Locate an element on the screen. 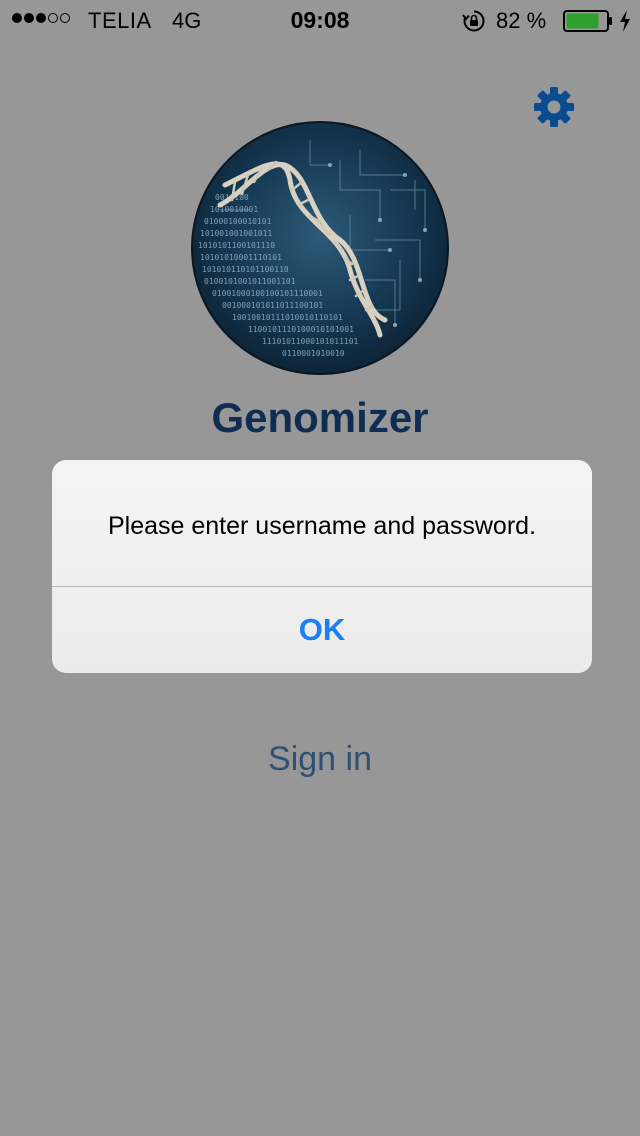 This screenshot has width=640, height=1136. alert-message: Please enter username and password. is located at coordinates (322, 526).